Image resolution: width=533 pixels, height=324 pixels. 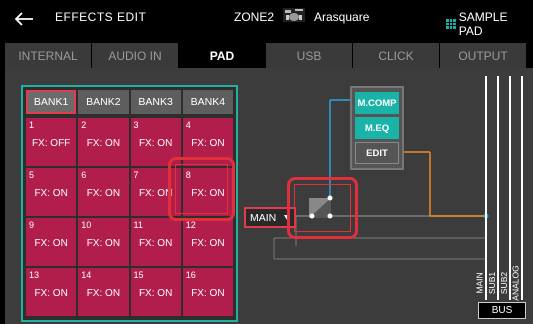 I want to click on fx-chain-box: M.COMP M.EQ EDIT, so click(x=377, y=128).